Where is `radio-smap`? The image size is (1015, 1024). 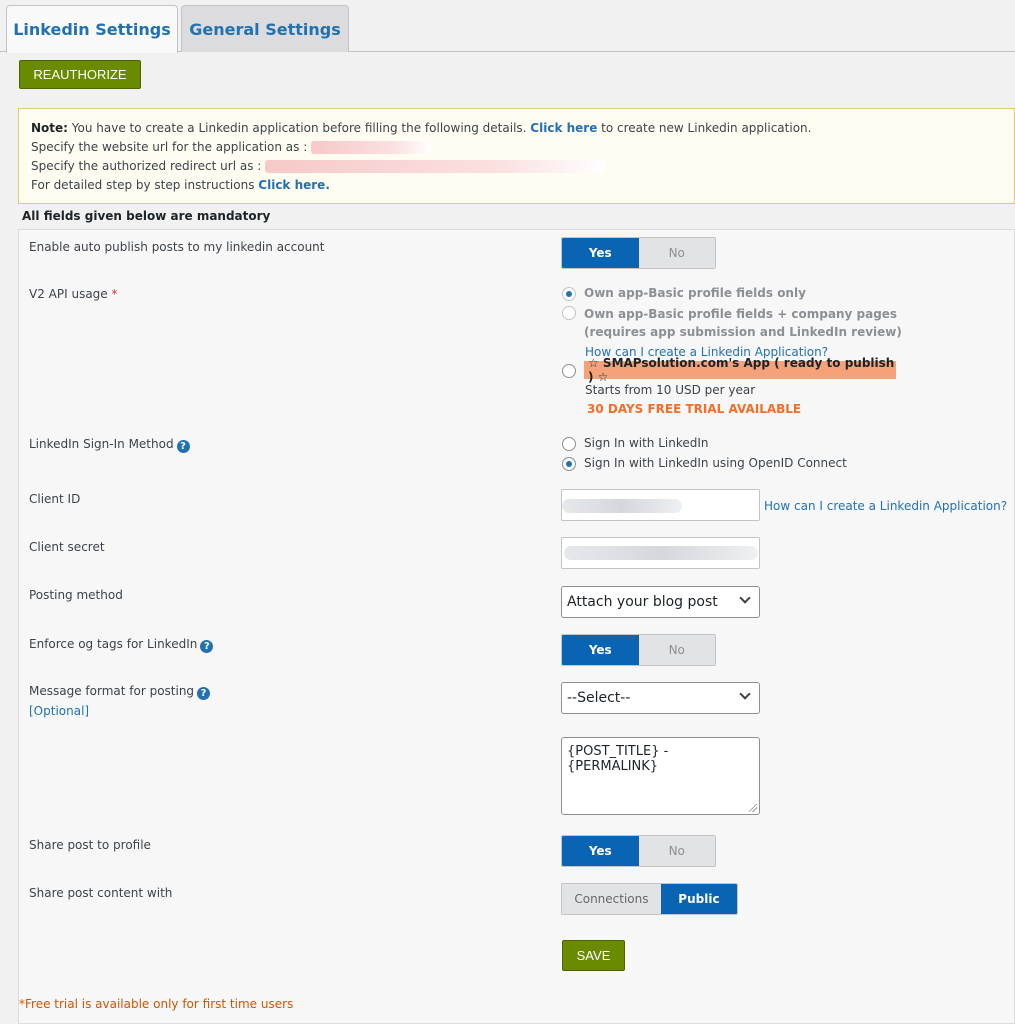 radio-smap is located at coordinates (569, 371).